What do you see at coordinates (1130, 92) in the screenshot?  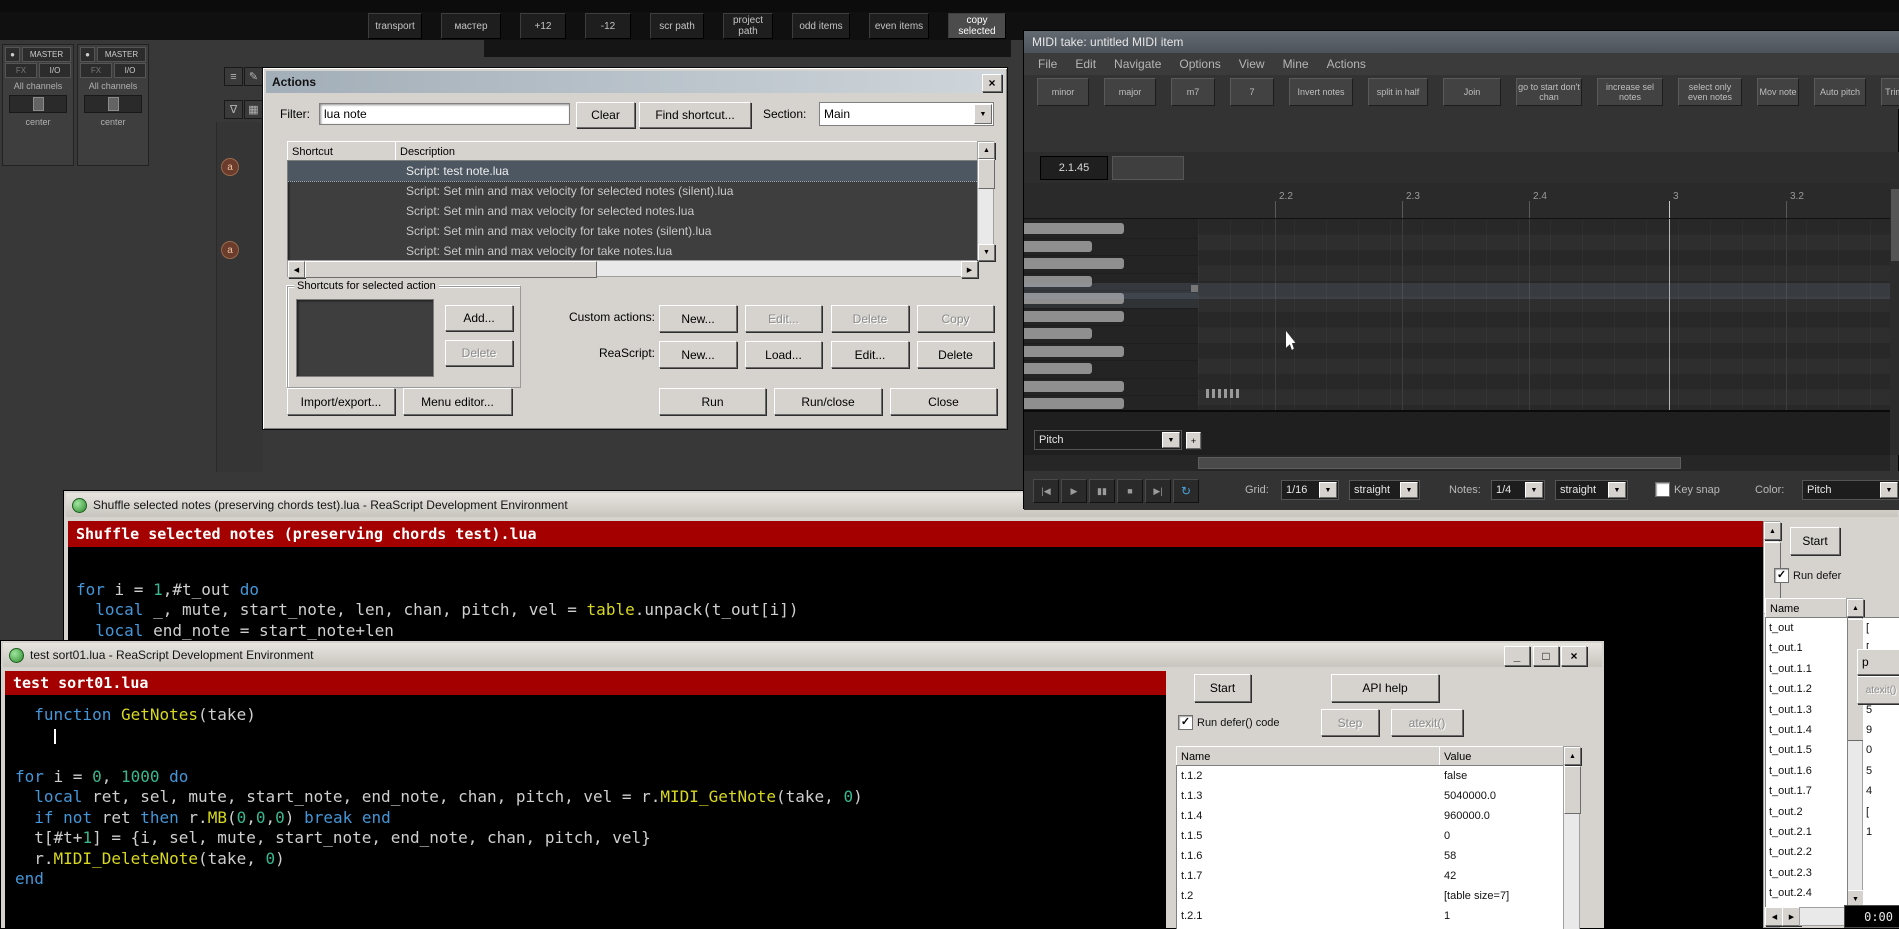 I see `midi-tool-major: major` at bounding box center [1130, 92].